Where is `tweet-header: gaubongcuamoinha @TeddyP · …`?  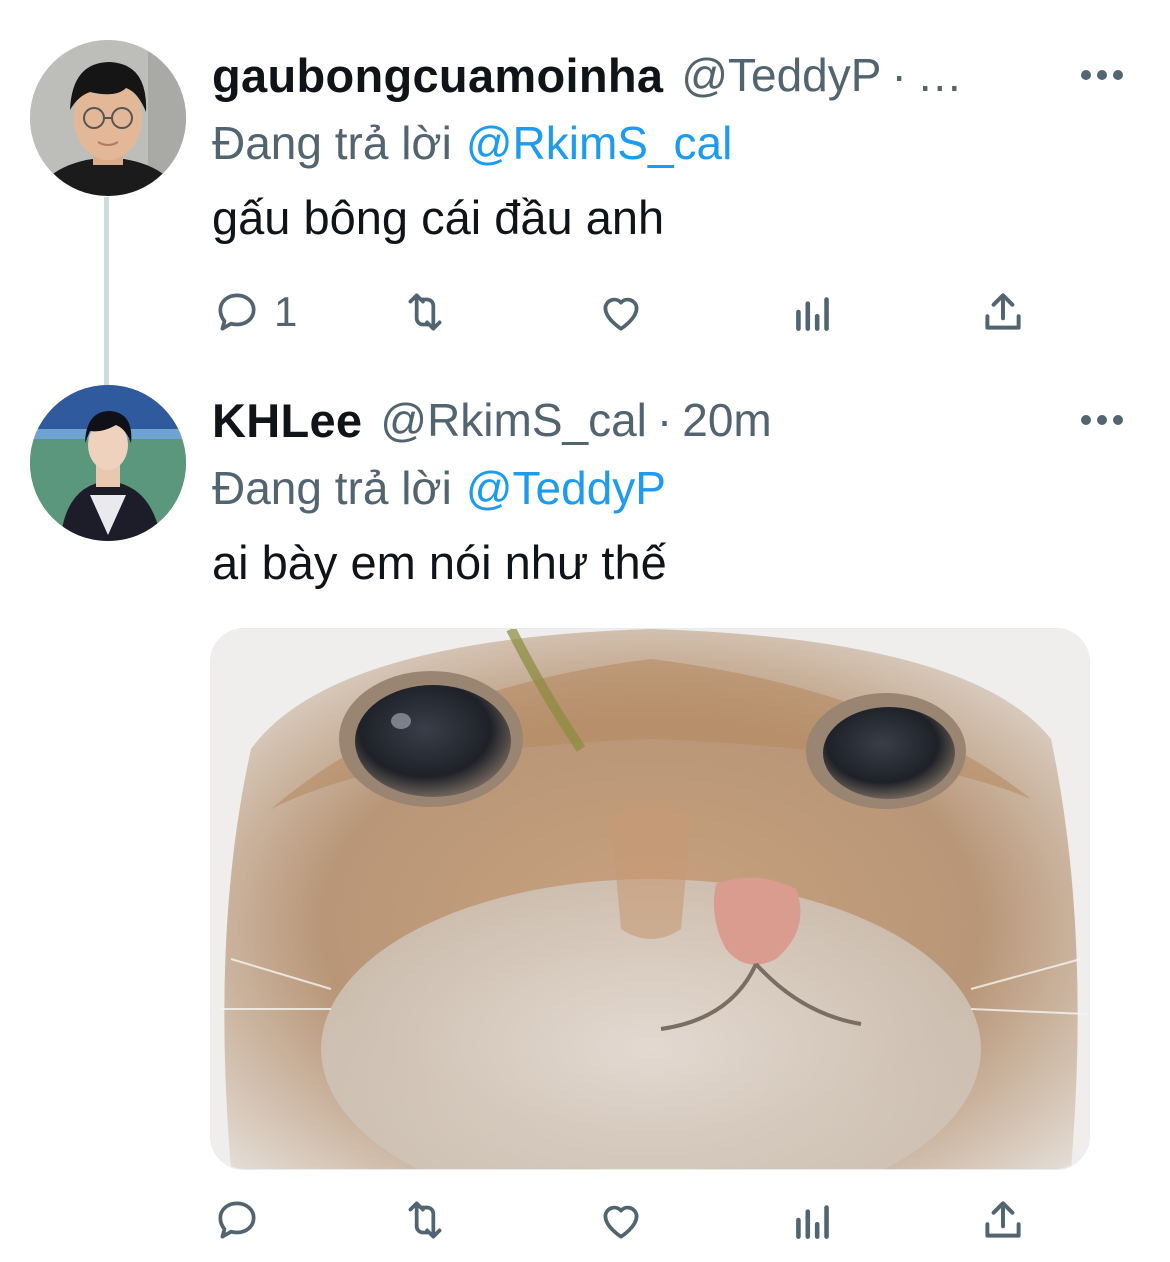 tweet-header: gaubongcuamoinha @TeddyP · … is located at coordinates (671, 75).